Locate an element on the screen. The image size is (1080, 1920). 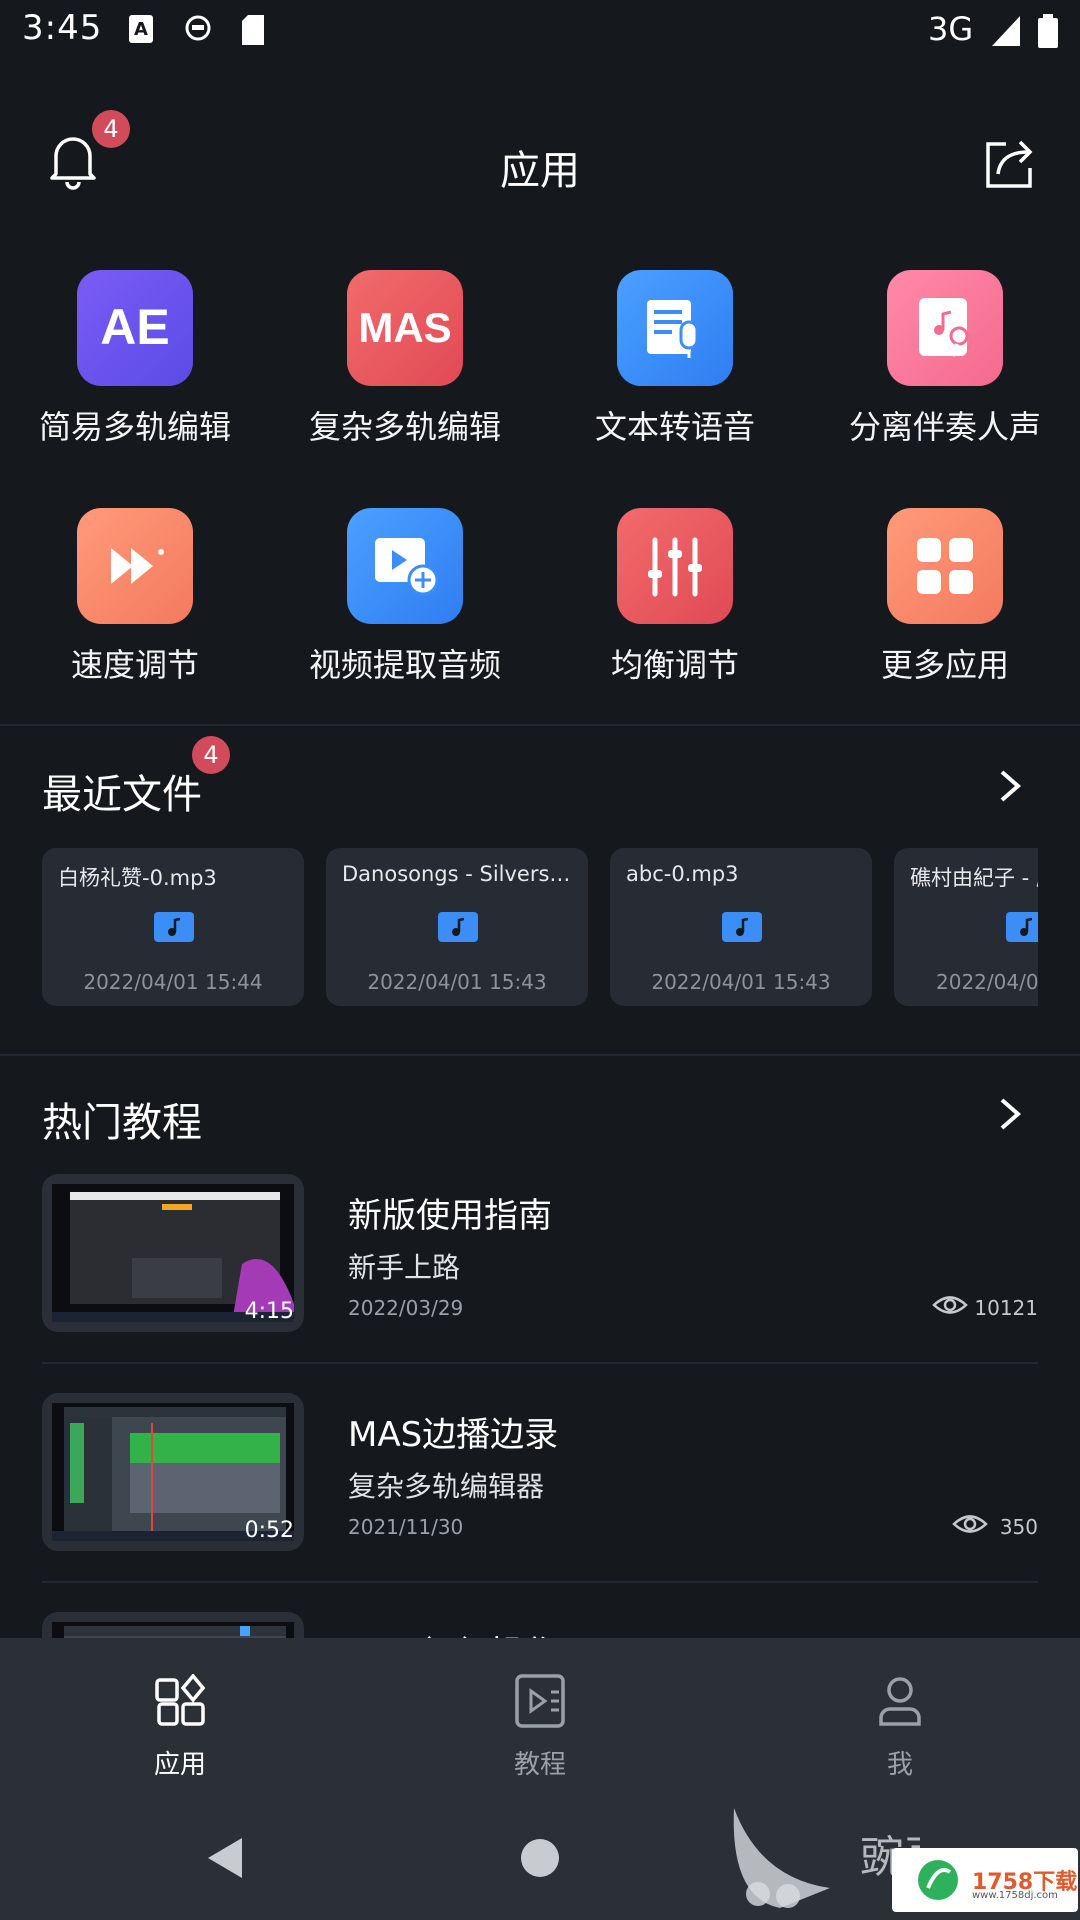
svg-text: A is located at coordinates (141, 29).